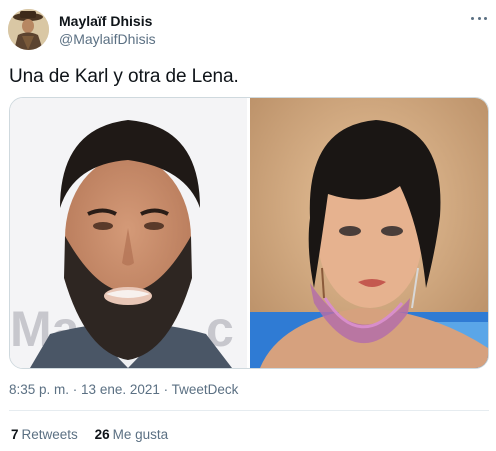 This screenshot has width=496, height=451. Describe the element at coordinates (105, 21) in the screenshot. I see `author-name: Maylaïf Dhisis` at that location.